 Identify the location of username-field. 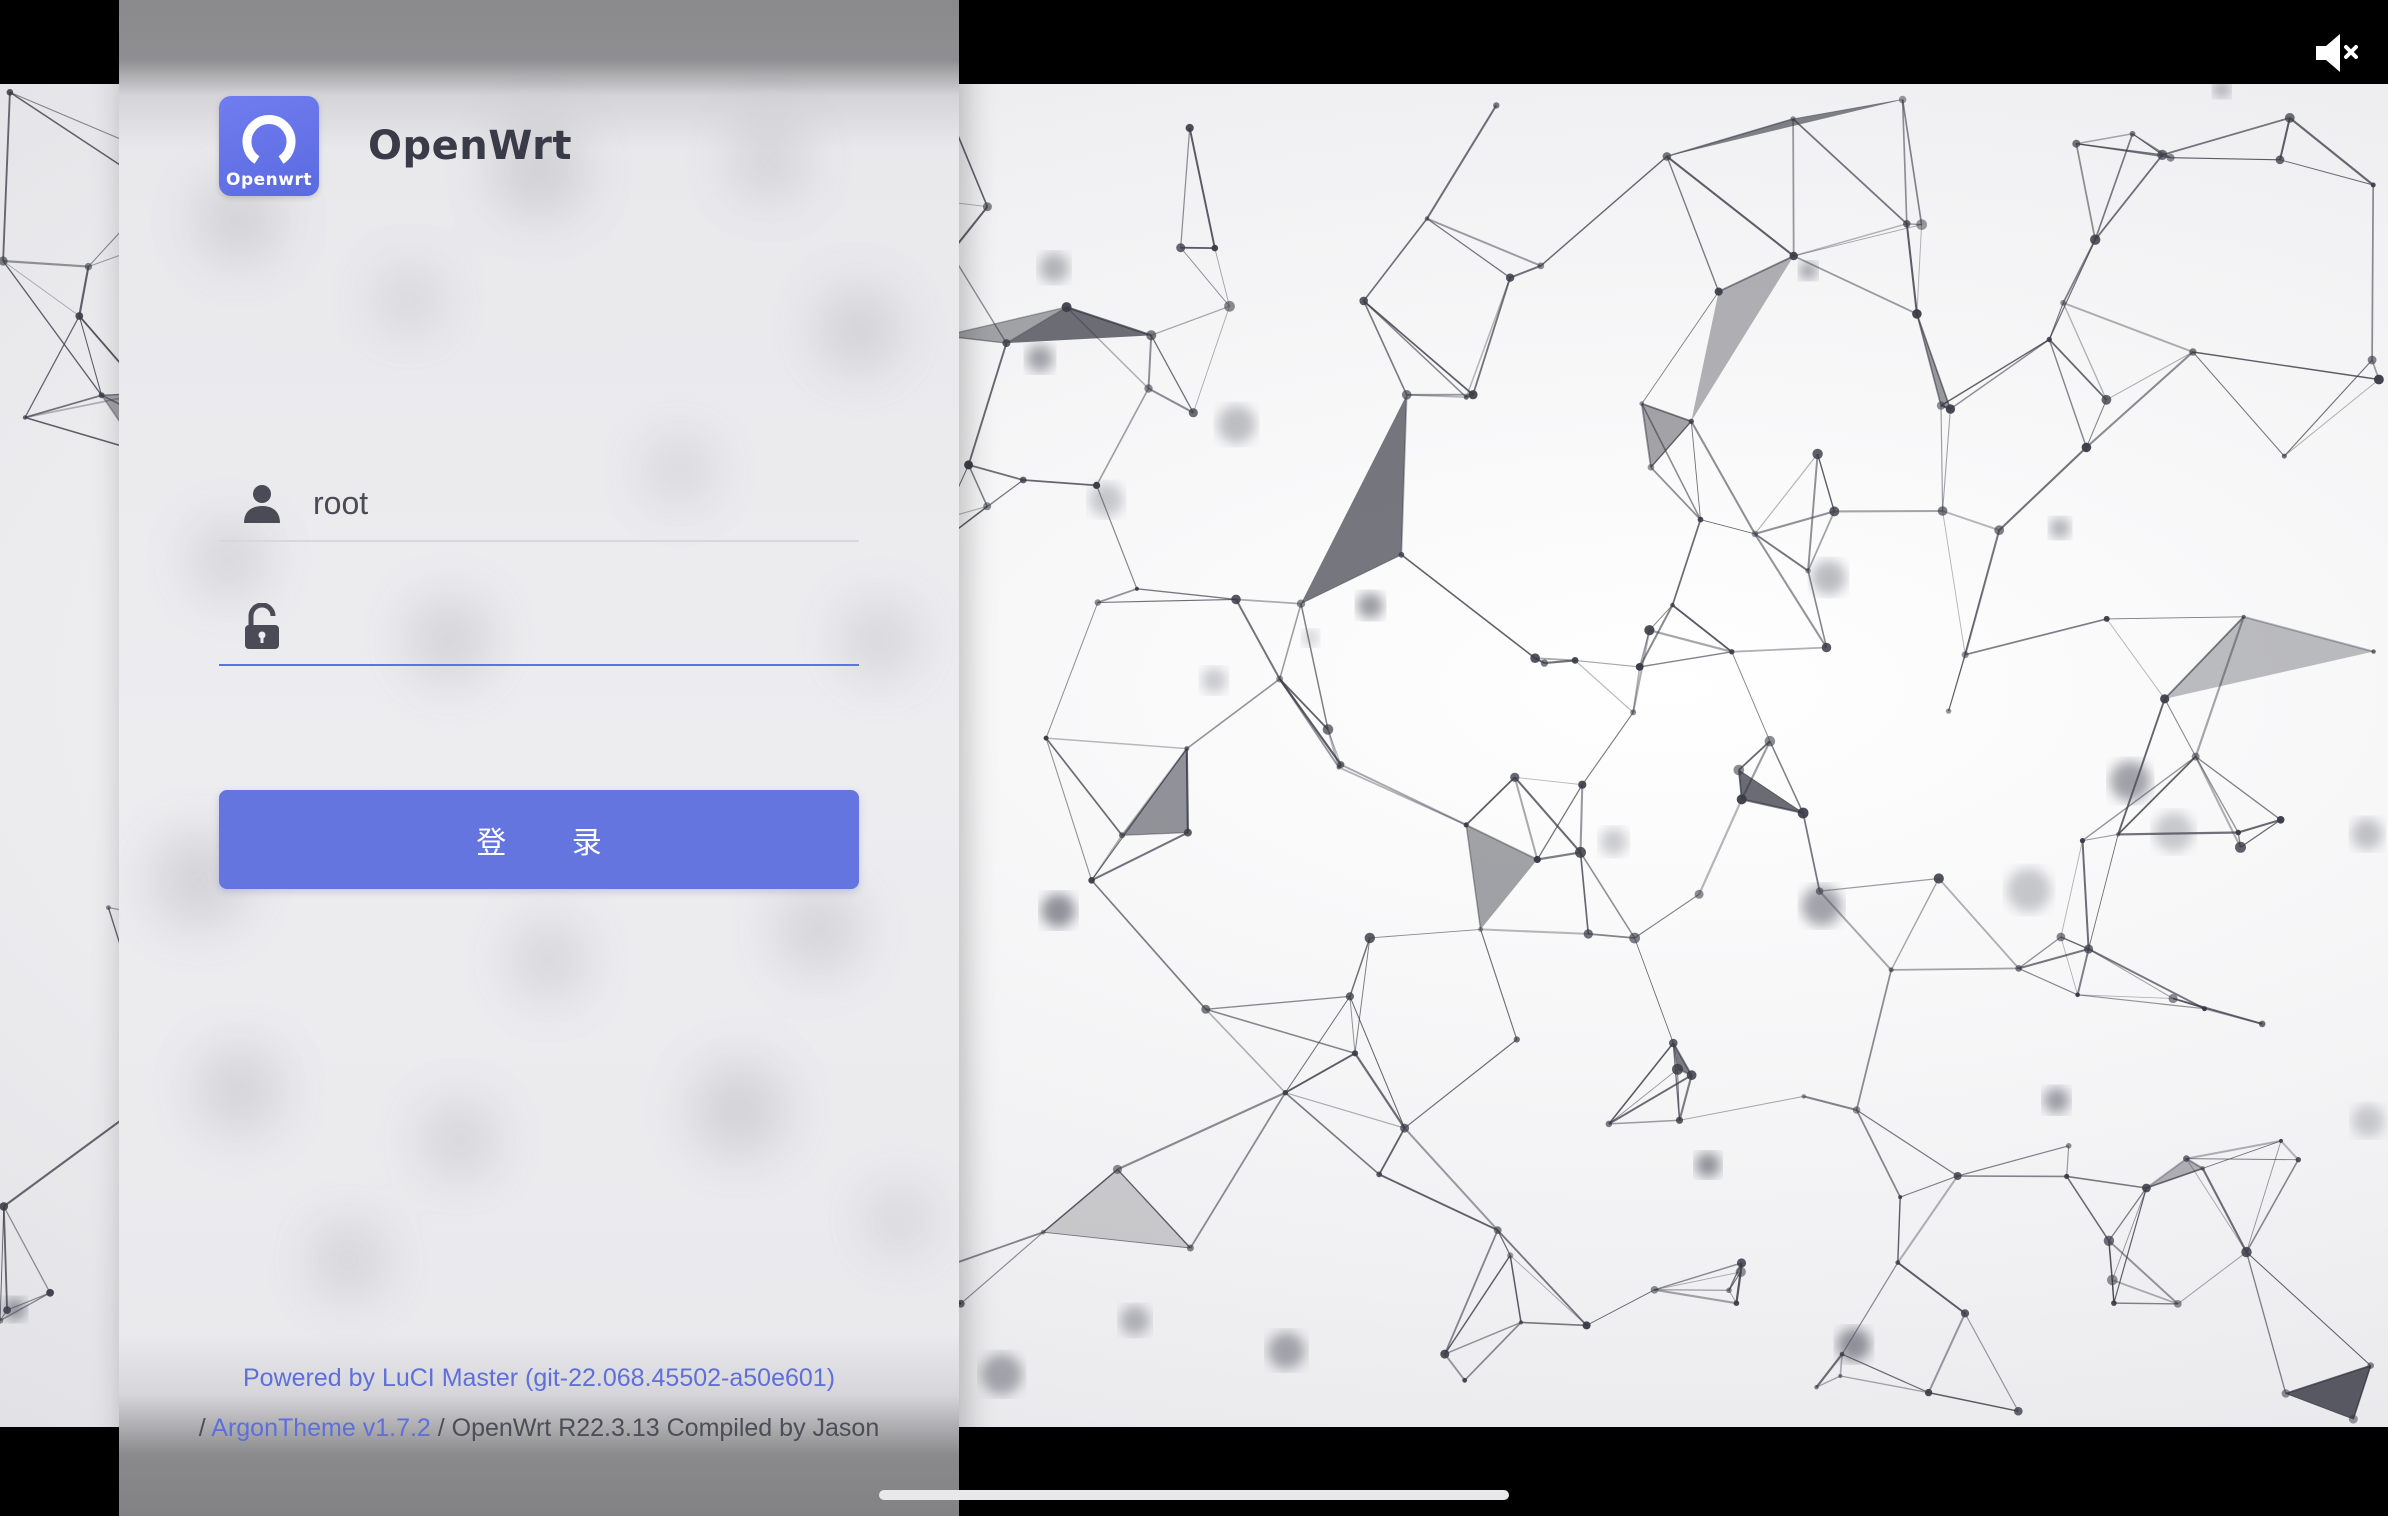
(539, 504).